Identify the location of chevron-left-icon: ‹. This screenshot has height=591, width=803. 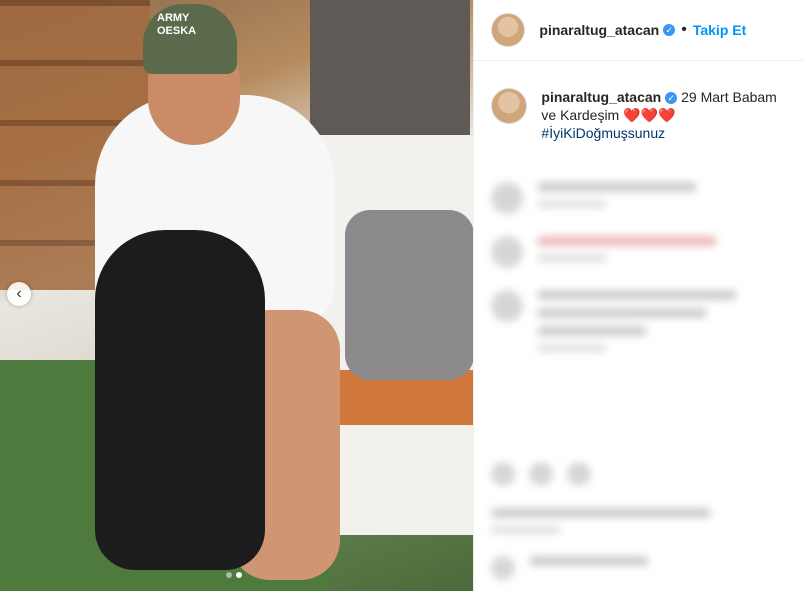
(19, 293).